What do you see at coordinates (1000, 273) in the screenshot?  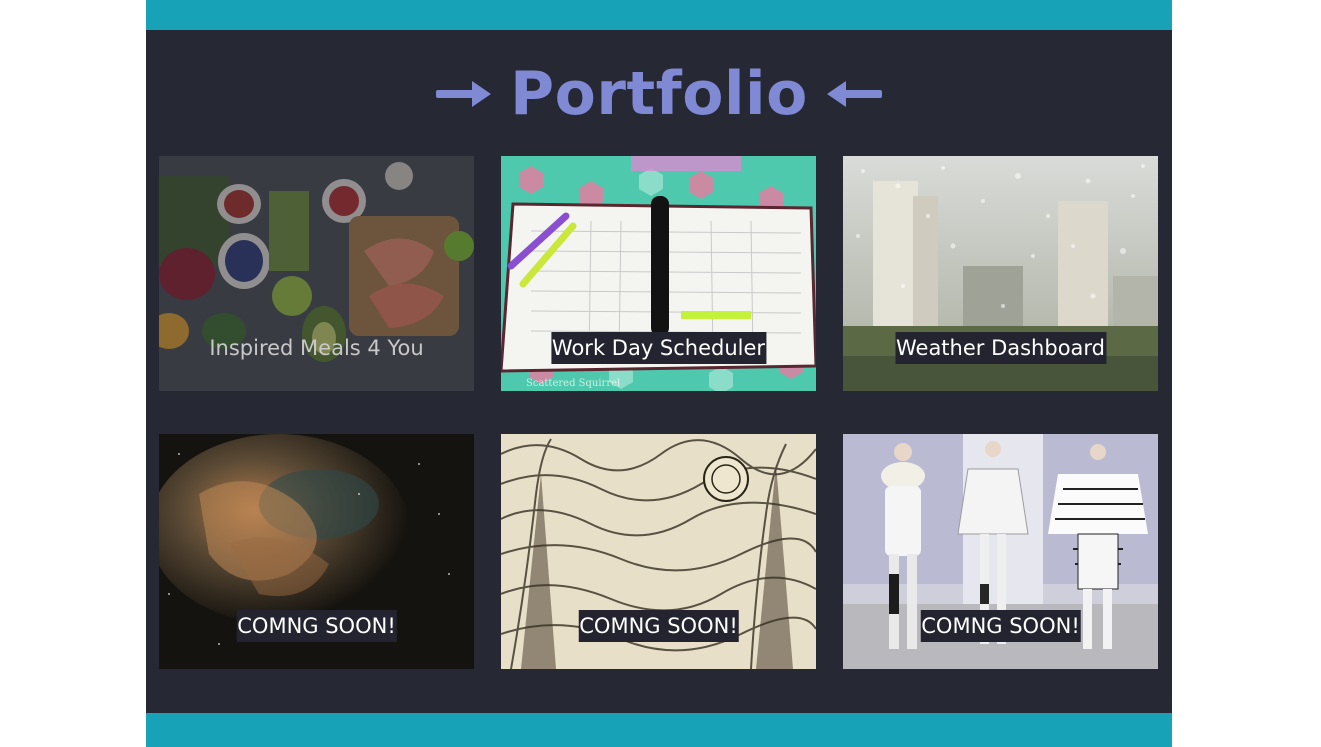 I see `project-card-weather: Weather Dashboard` at bounding box center [1000, 273].